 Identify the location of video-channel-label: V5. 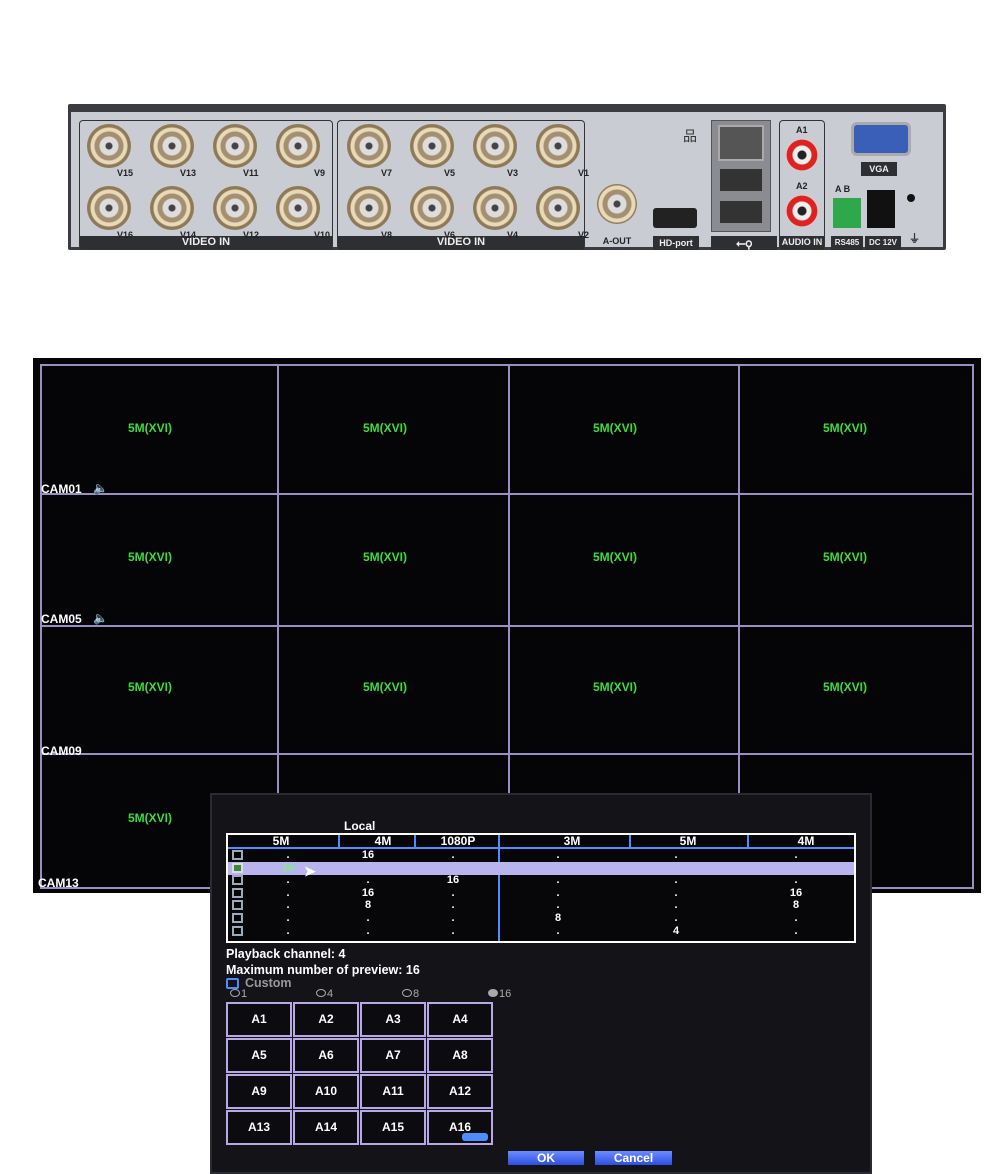
(450, 173).